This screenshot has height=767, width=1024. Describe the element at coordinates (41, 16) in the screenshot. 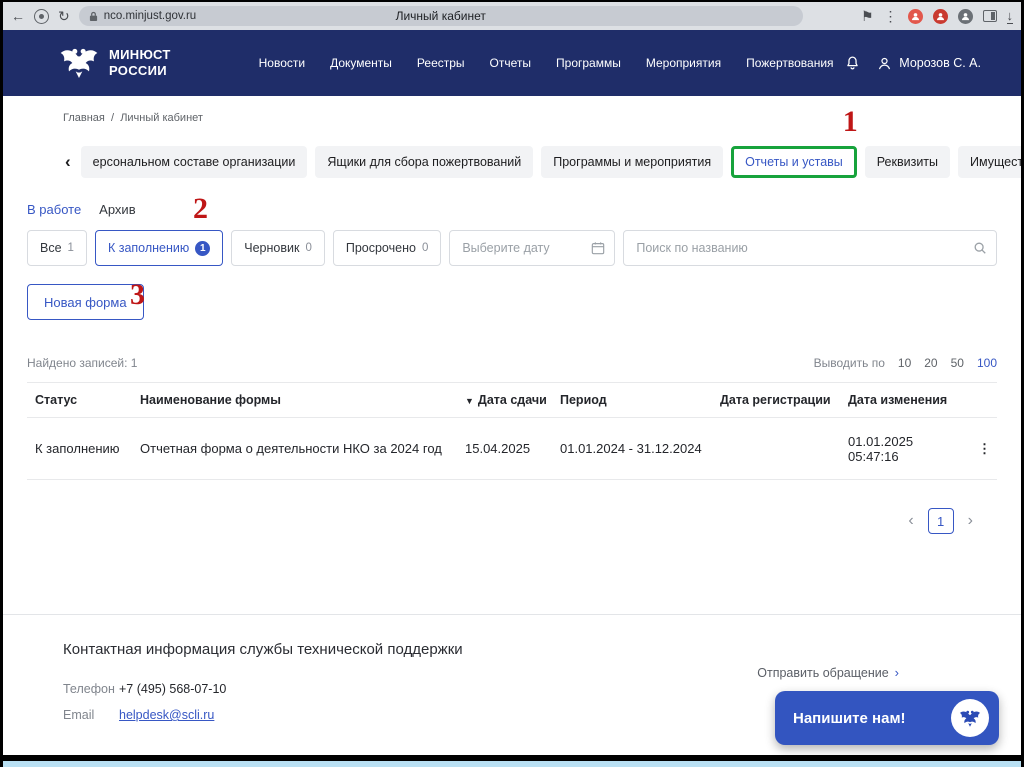

I see `profile-badge-icon` at that location.